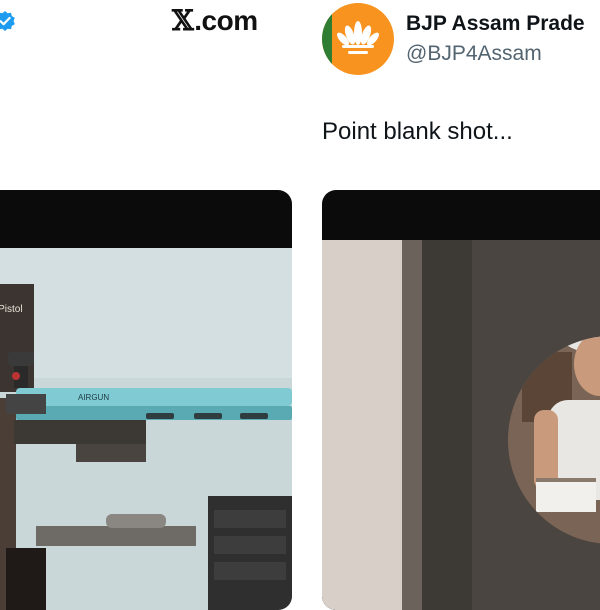  I want to click on display-name: BJP Assam Prade, so click(495, 24).